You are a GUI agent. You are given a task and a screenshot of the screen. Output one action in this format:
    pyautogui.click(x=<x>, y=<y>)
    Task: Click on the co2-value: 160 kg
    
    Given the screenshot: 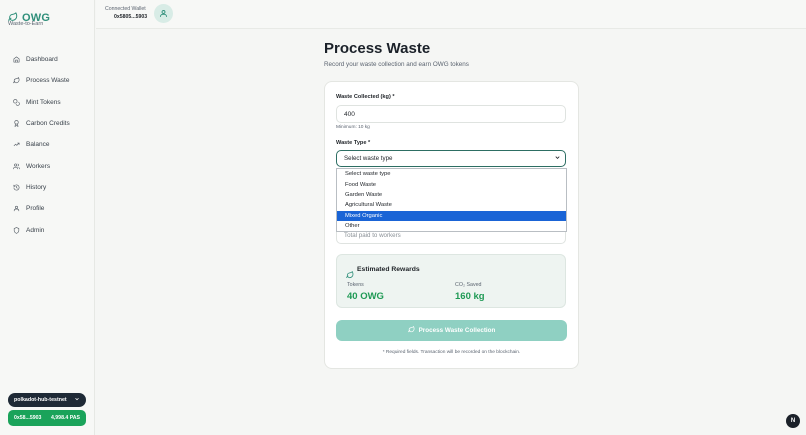 What is the action you would take?
    pyautogui.click(x=470, y=296)
    